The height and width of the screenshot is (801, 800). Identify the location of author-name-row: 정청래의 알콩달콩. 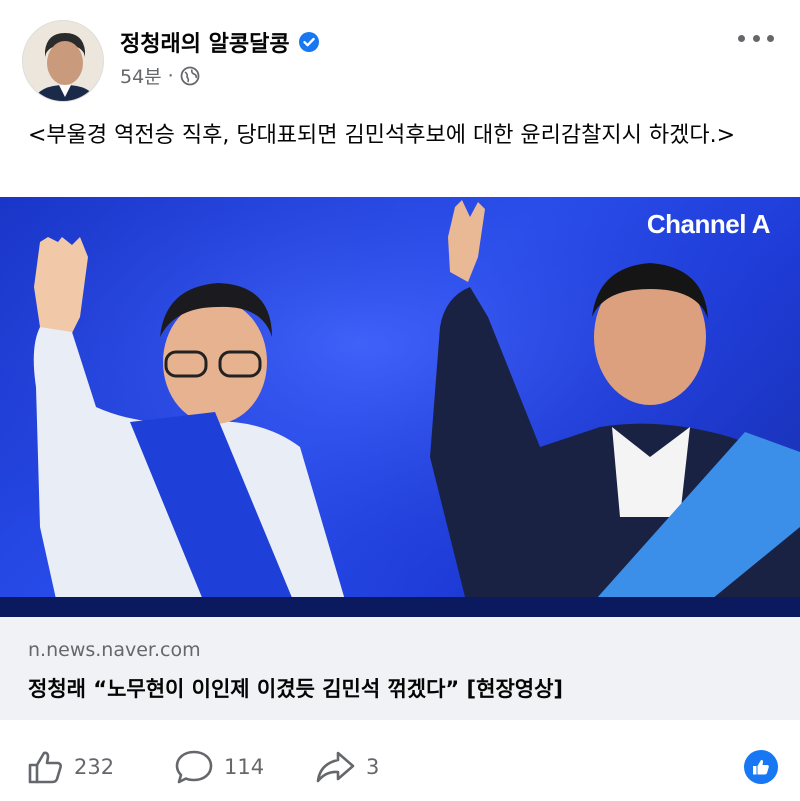
(220, 42).